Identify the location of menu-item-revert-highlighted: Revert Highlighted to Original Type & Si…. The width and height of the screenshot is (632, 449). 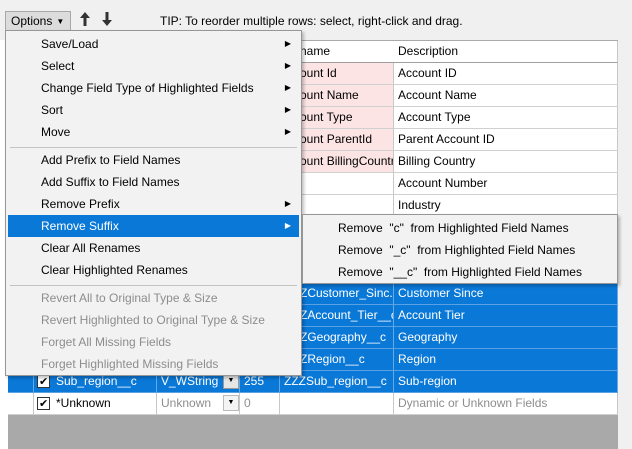
(153, 320).